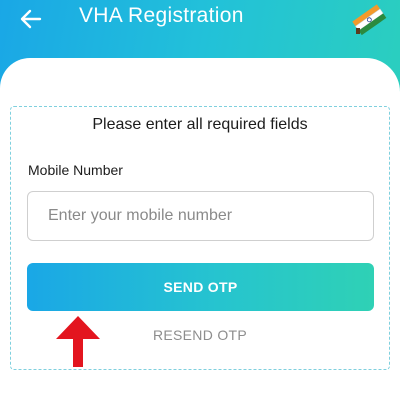 The height and width of the screenshot is (394, 400). I want to click on app-bar: VHA Registration, so click(200, 20).